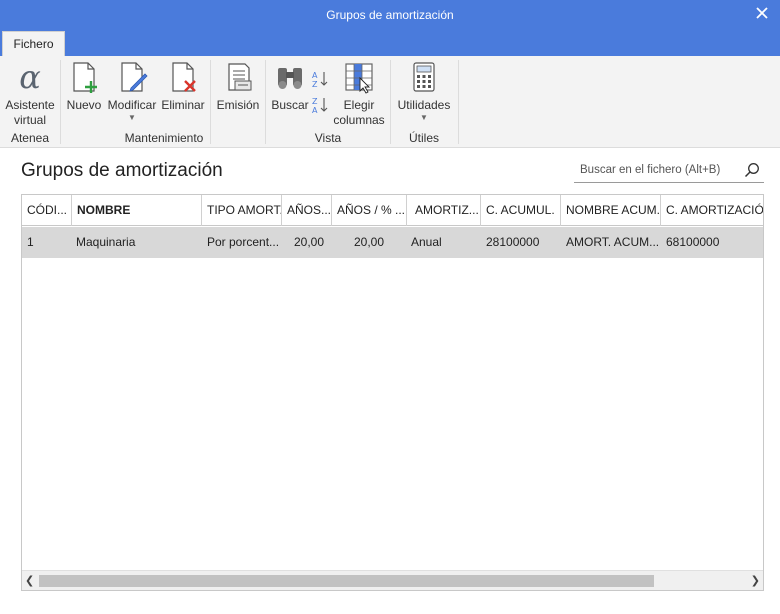 Image resolution: width=780 pixels, height=614 pixels. I want to click on scroll-right-icon: ❯, so click(754, 581).